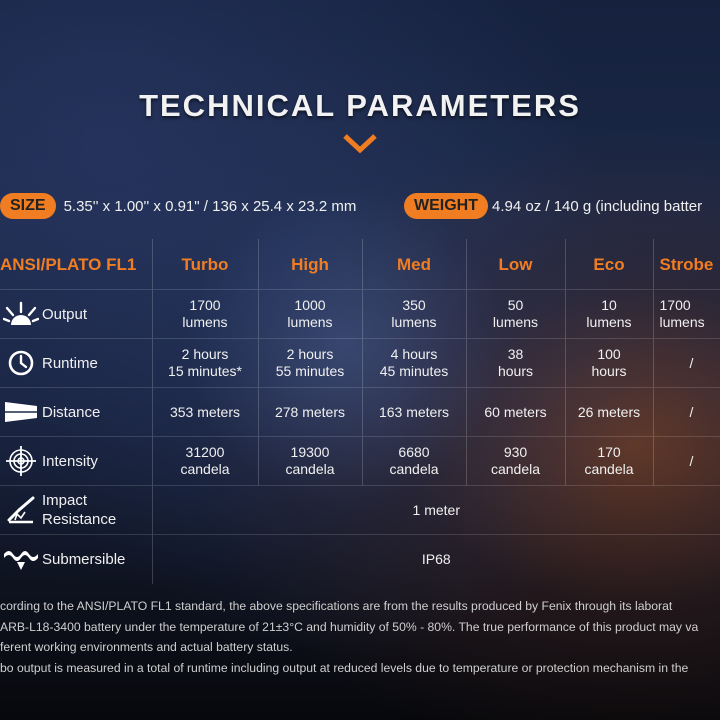  Describe the element at coordinates (446, 206) in the screenshot. I see `weight-badge: WEIGHT` at that location.